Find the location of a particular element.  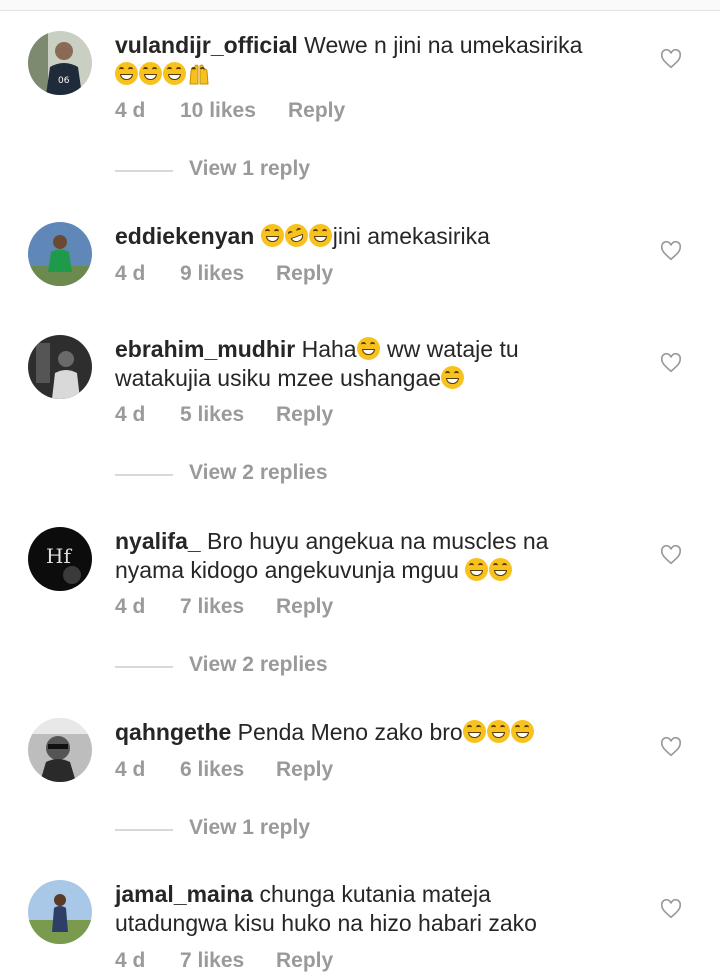

comment-text: Penda Meno zako bro is located at coordinates (350, 732).